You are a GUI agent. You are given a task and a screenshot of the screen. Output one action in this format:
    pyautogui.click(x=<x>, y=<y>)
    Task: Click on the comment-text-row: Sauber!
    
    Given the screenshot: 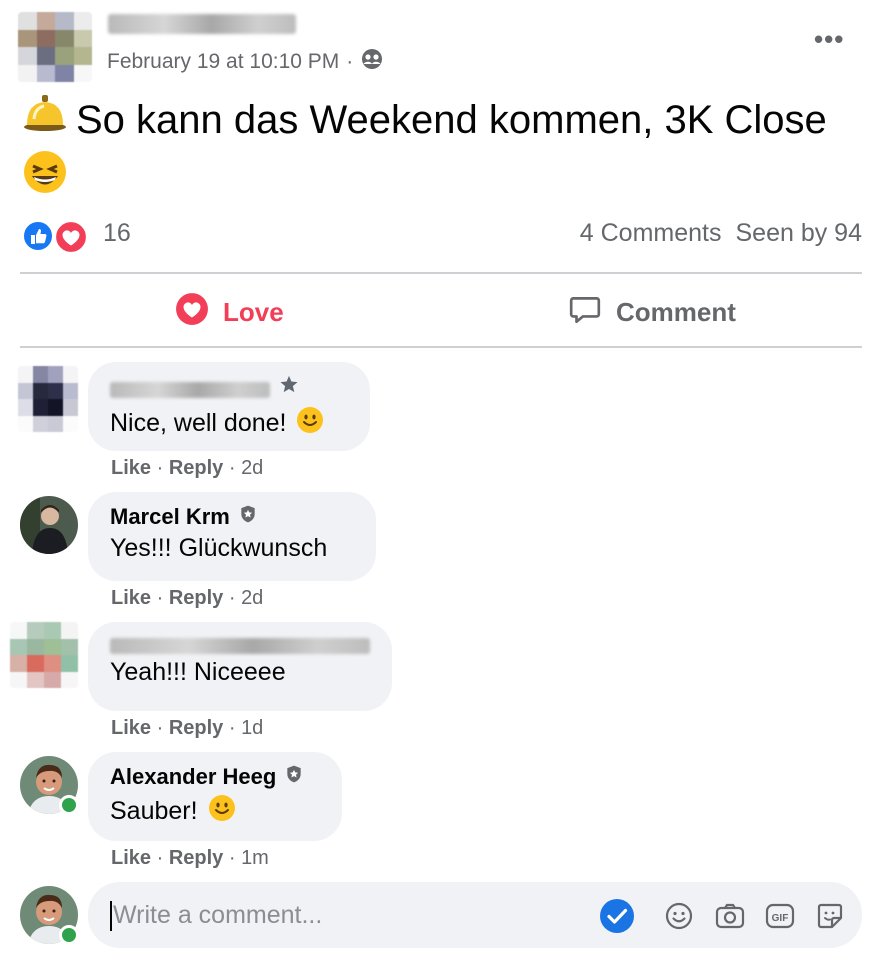 What is the action you would take?
    pyautogui.click(x=215, y=811)
    